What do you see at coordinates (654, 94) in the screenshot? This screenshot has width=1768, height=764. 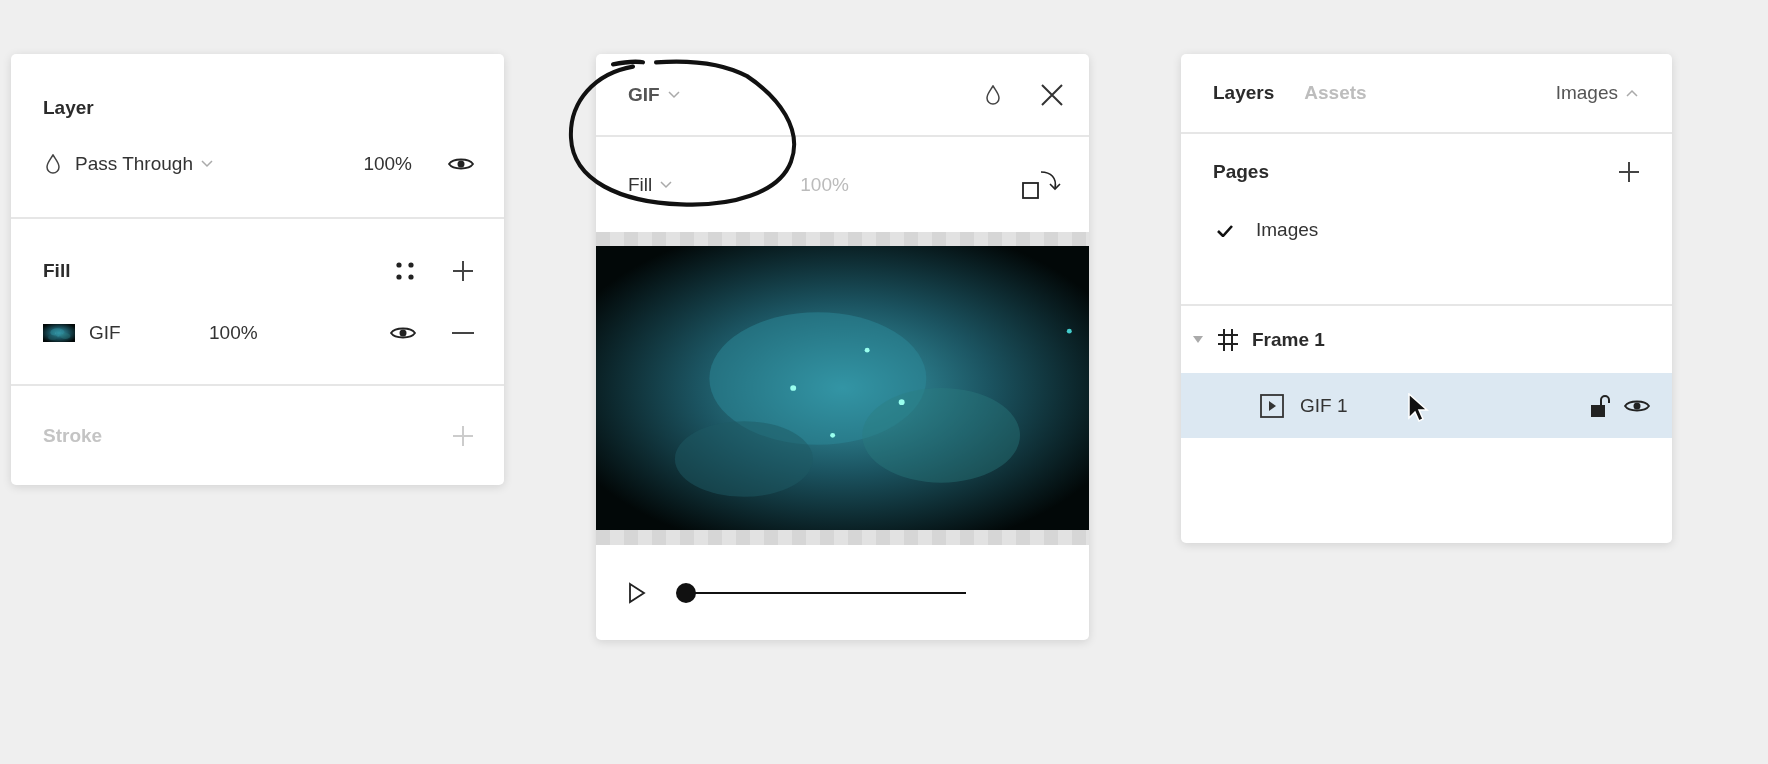 I see `type-dropdown: GIF` at bounding box center [654, 94].